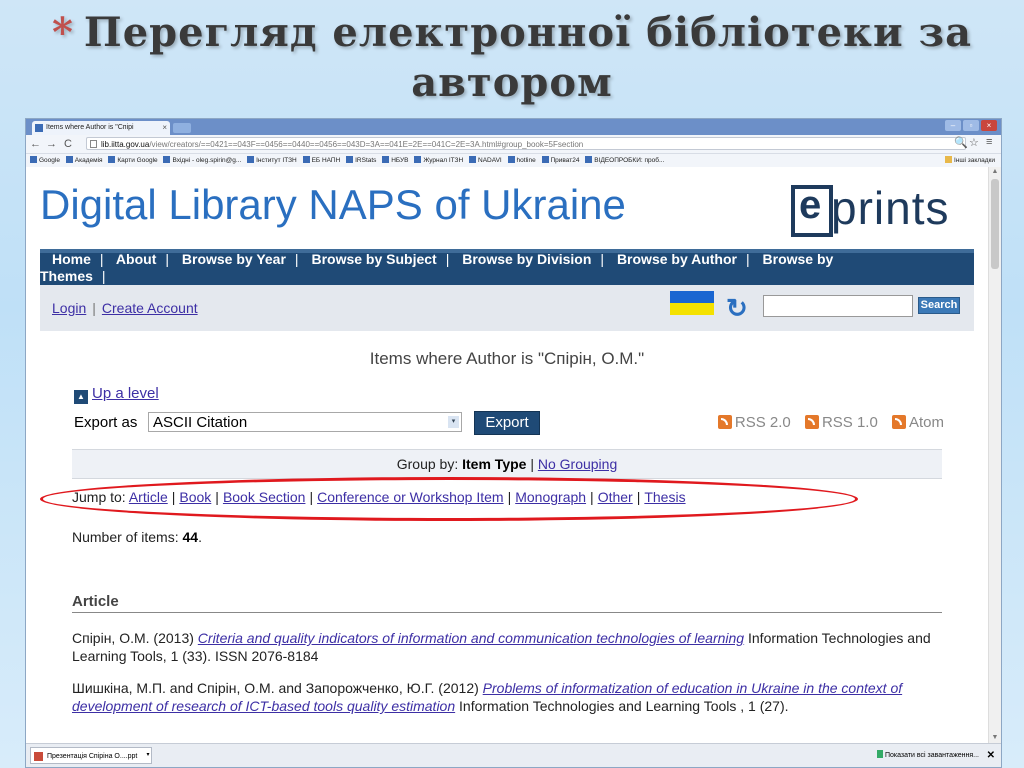  Describe the element at coordinates (68, 144) in the screenshot. I see `reload-icon: C` at that location.